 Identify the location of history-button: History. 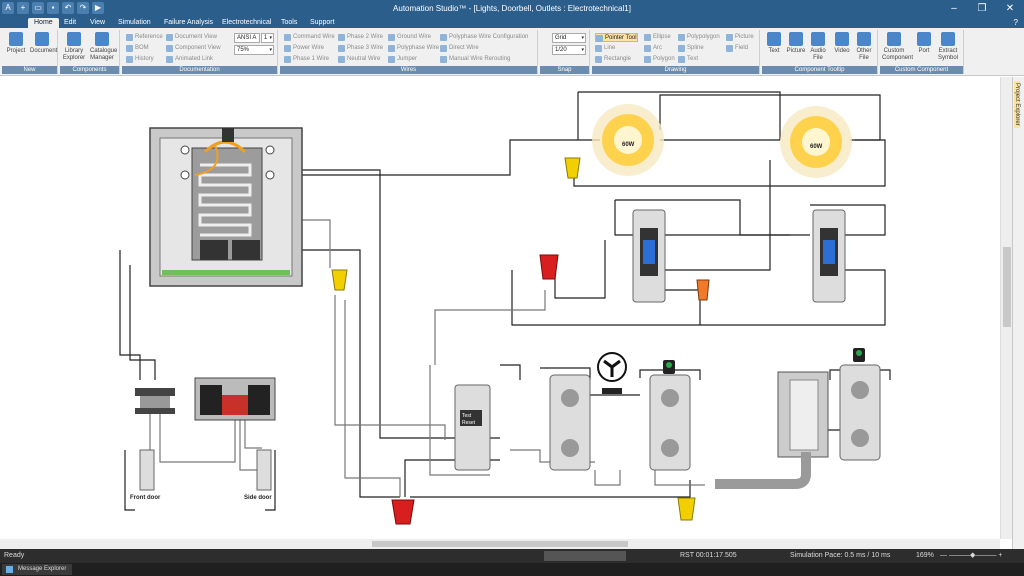
(140, 59).